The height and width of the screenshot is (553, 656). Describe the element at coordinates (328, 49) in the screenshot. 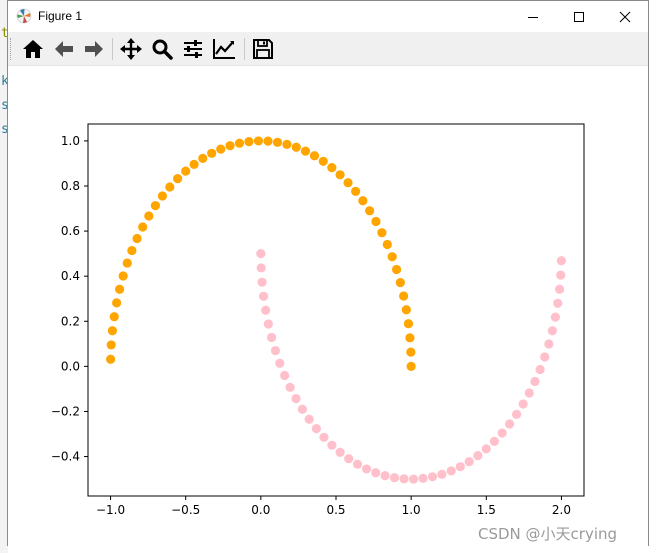

I see `navigation-toolbar` at that location.